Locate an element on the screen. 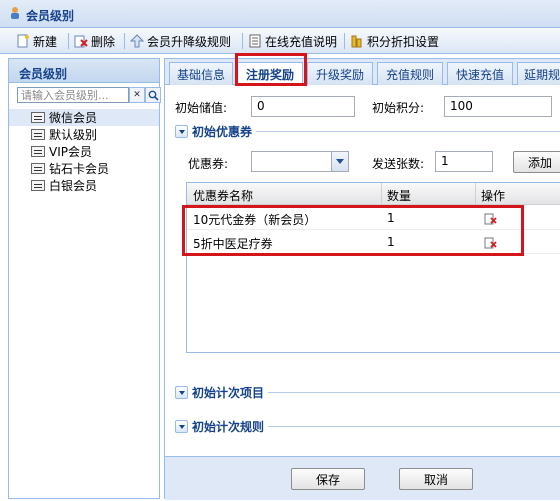 The height and width of the screenshot is (501, 560). tab-basic-info: 基础信息 is located at coordinates (201, 73).